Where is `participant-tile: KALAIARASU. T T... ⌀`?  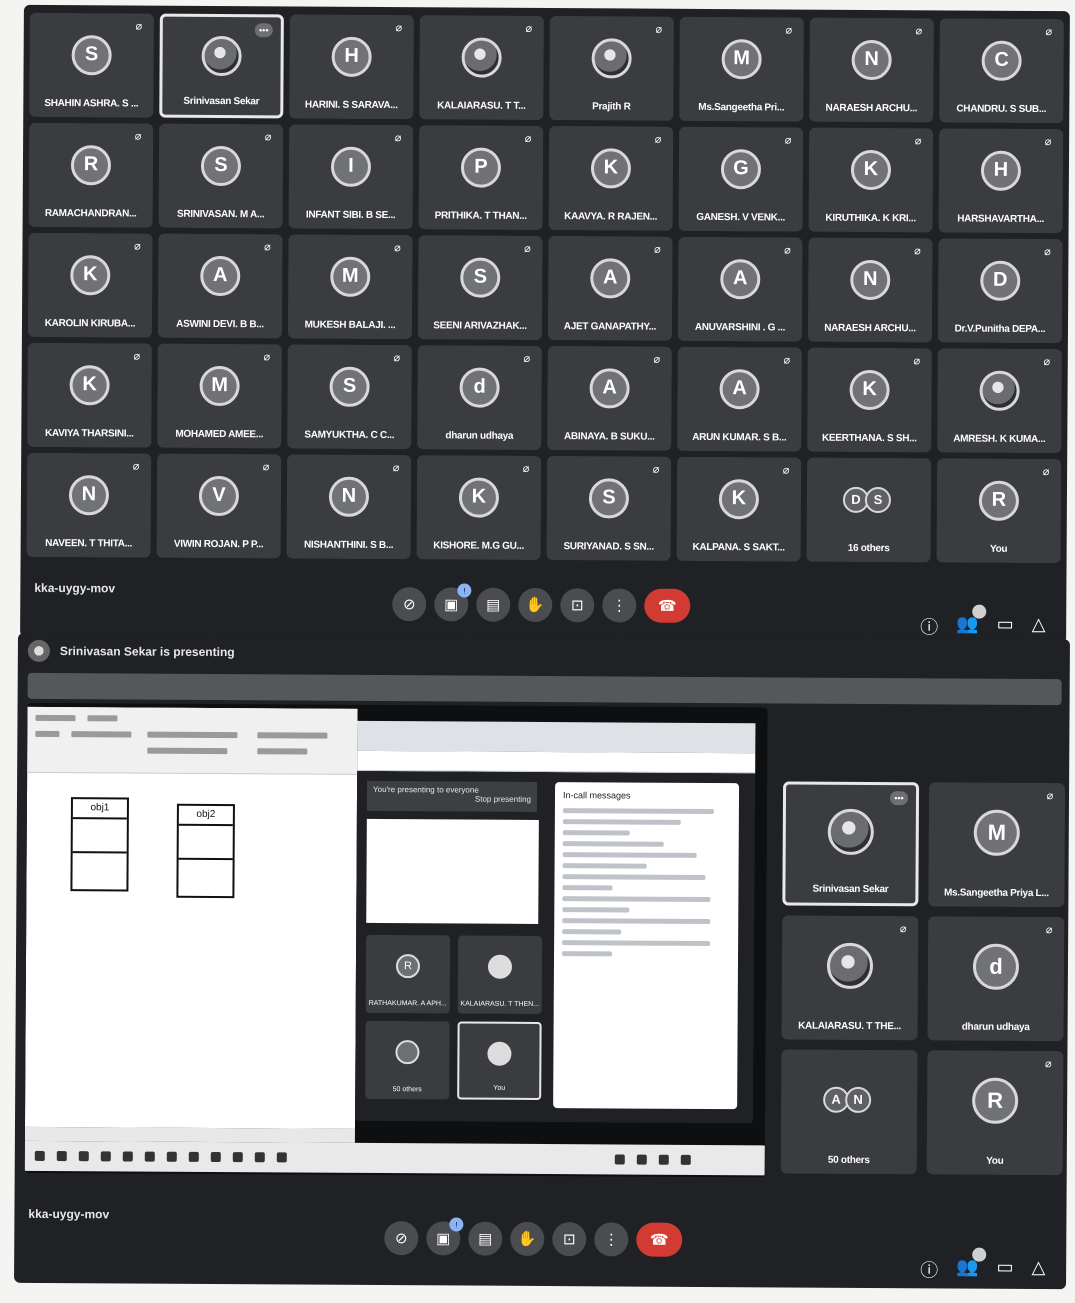 participant-tile: KALAIARASU. T T... ⌀ is located at coordinates (481, 67).